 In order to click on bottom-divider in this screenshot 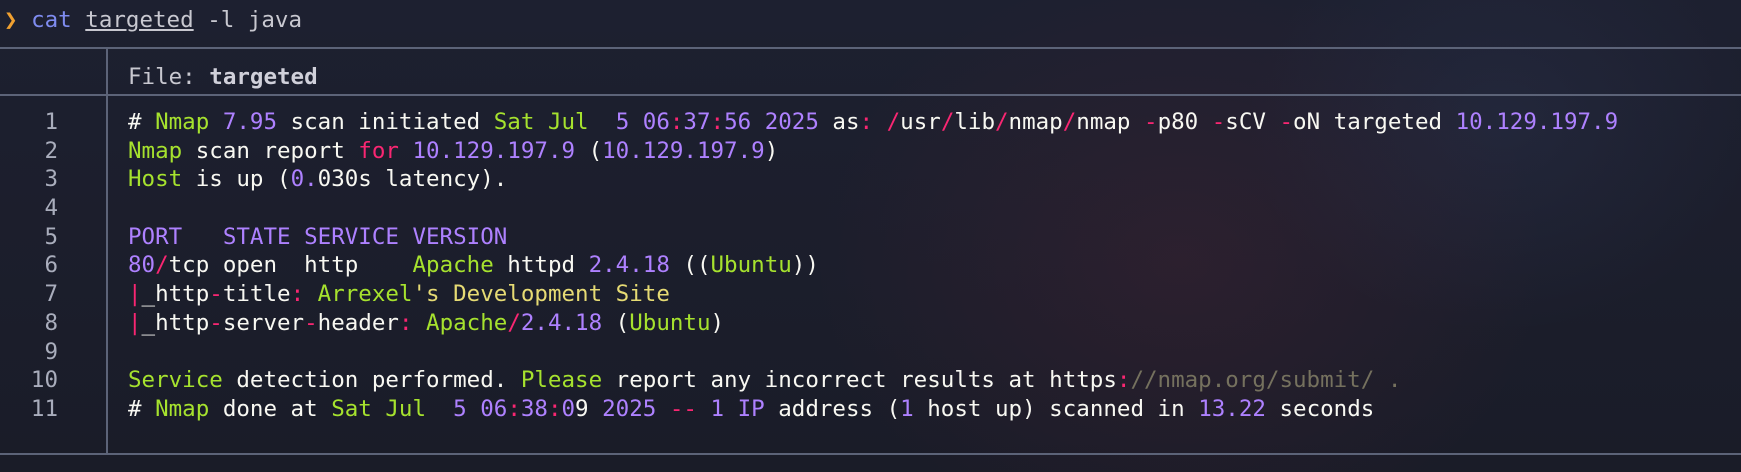, I will do `click(870, 454)`.